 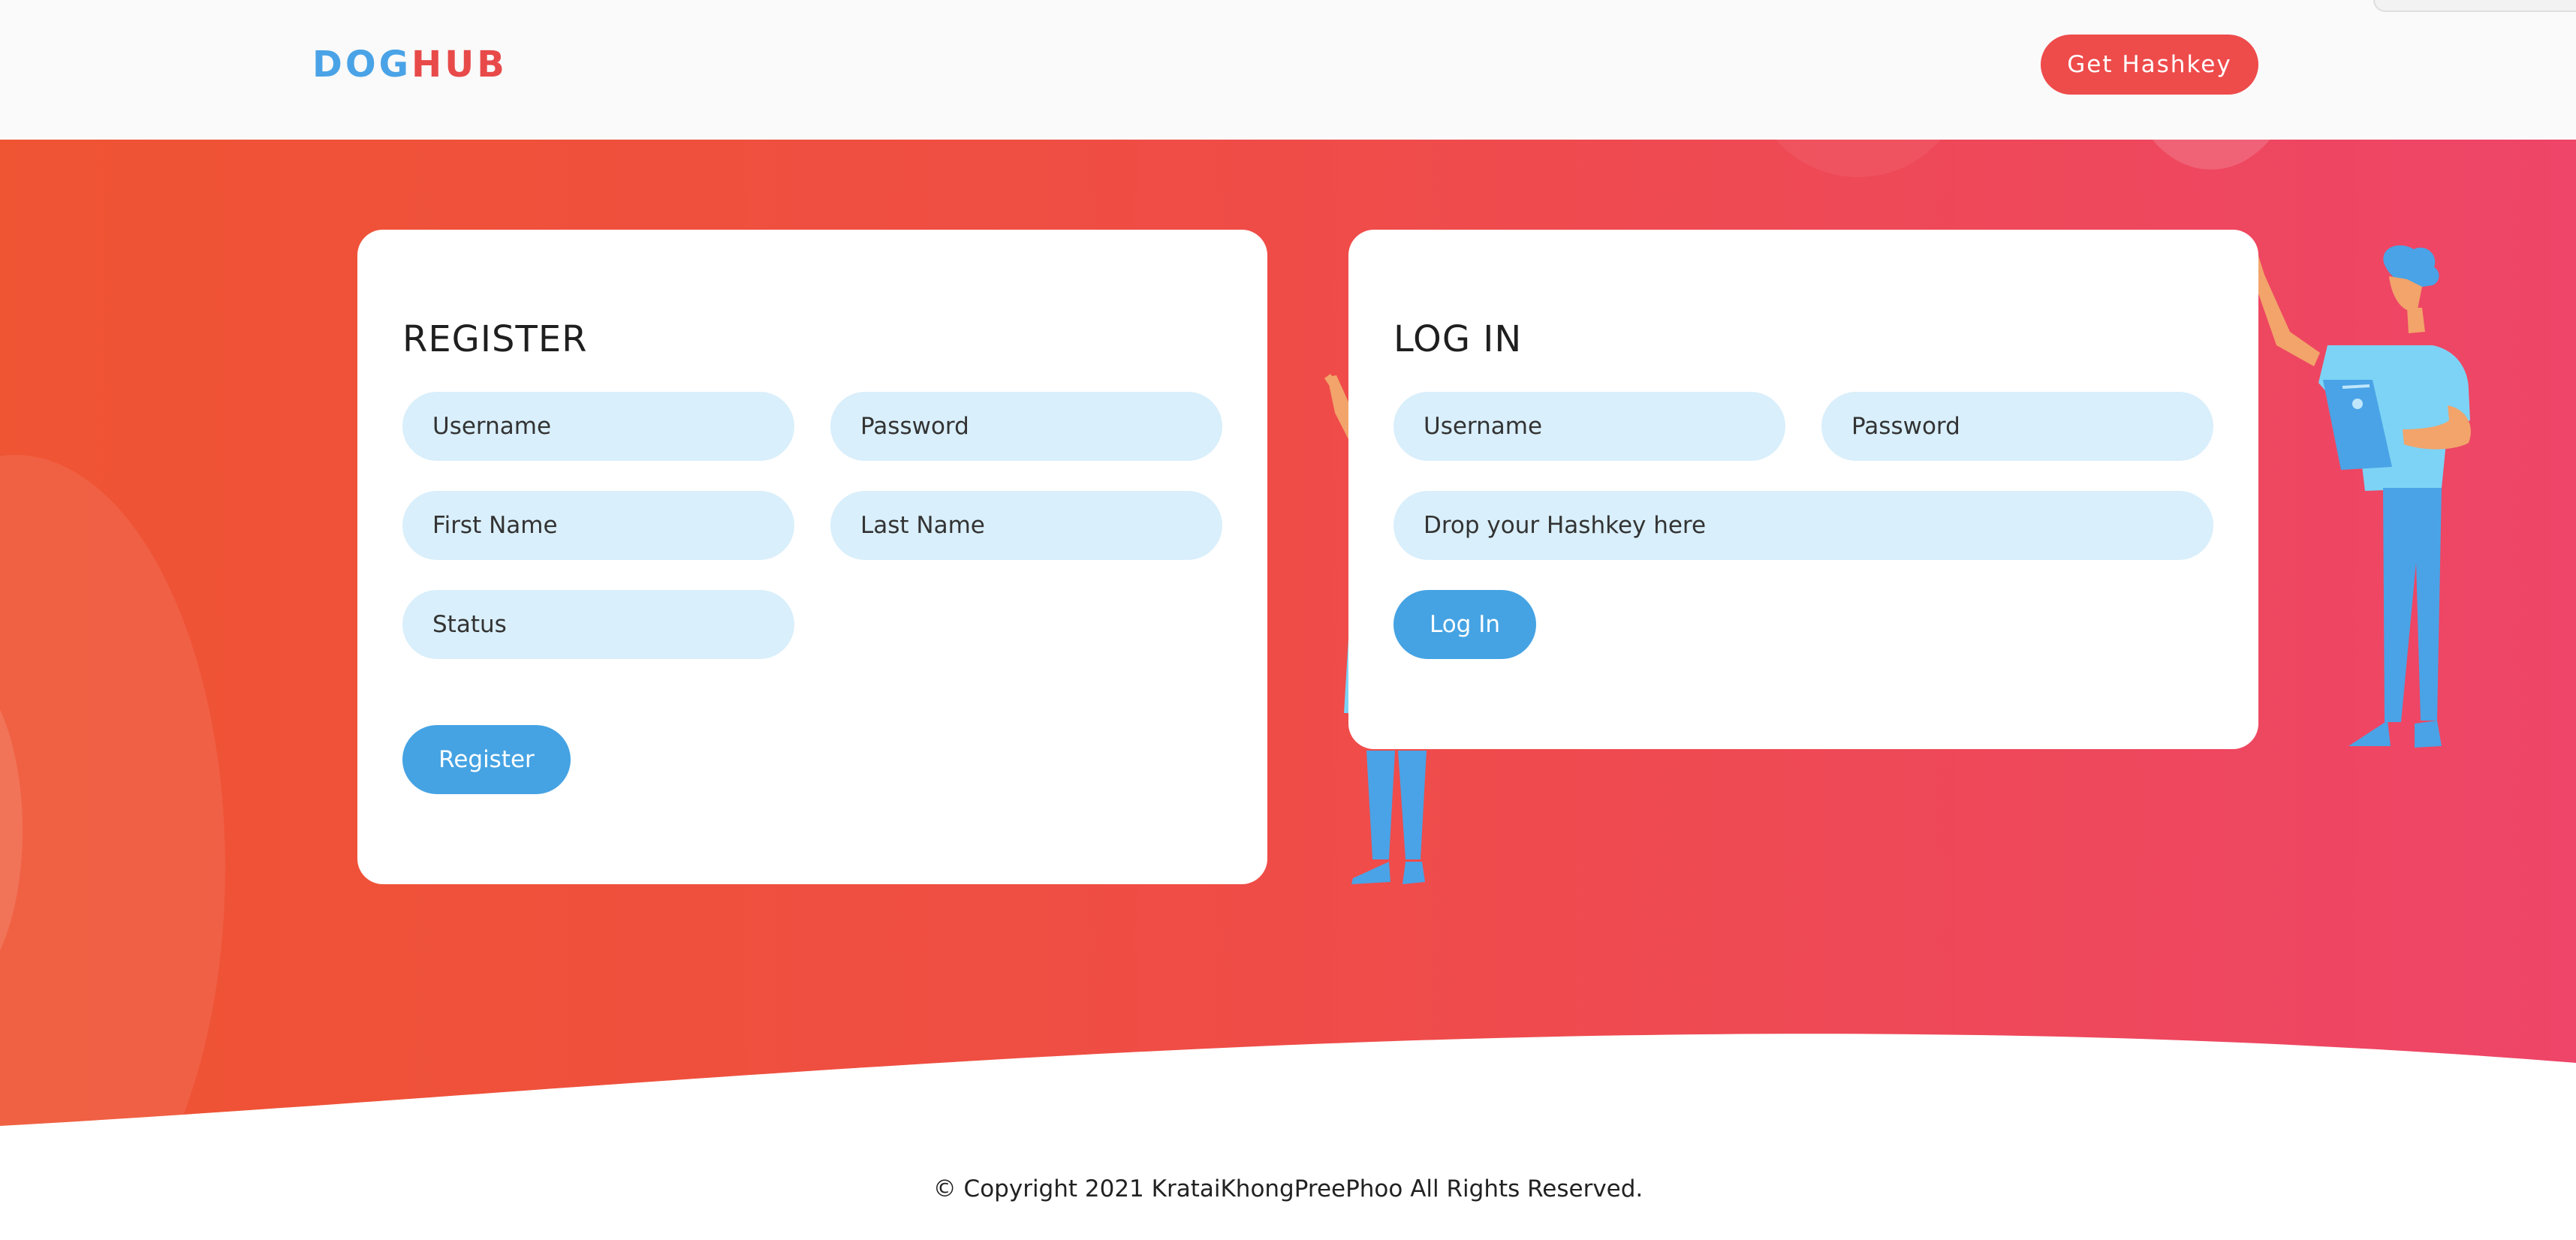 I want to click on person-illustration-right, so click(x=2355, y=493).